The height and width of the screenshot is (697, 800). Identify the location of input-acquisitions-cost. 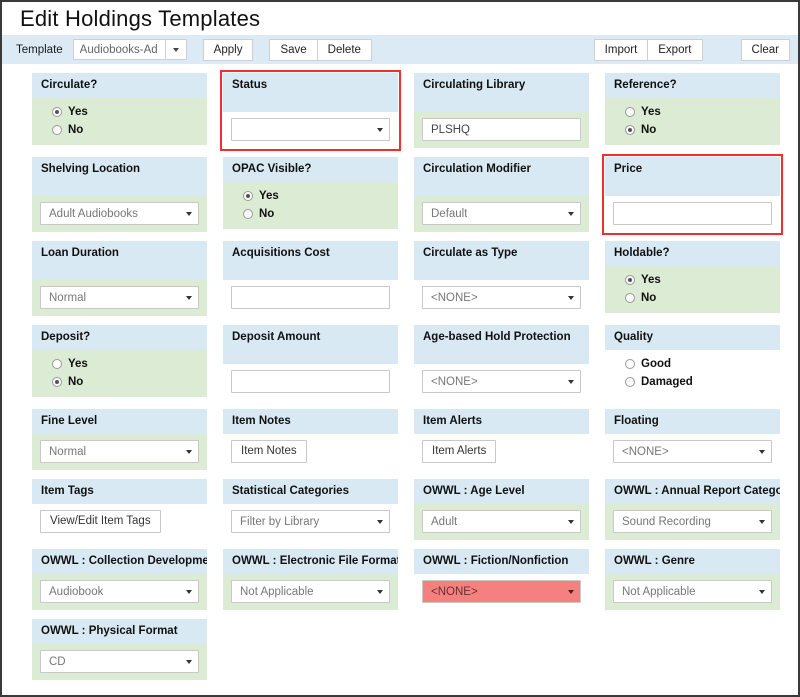
(310, 297).